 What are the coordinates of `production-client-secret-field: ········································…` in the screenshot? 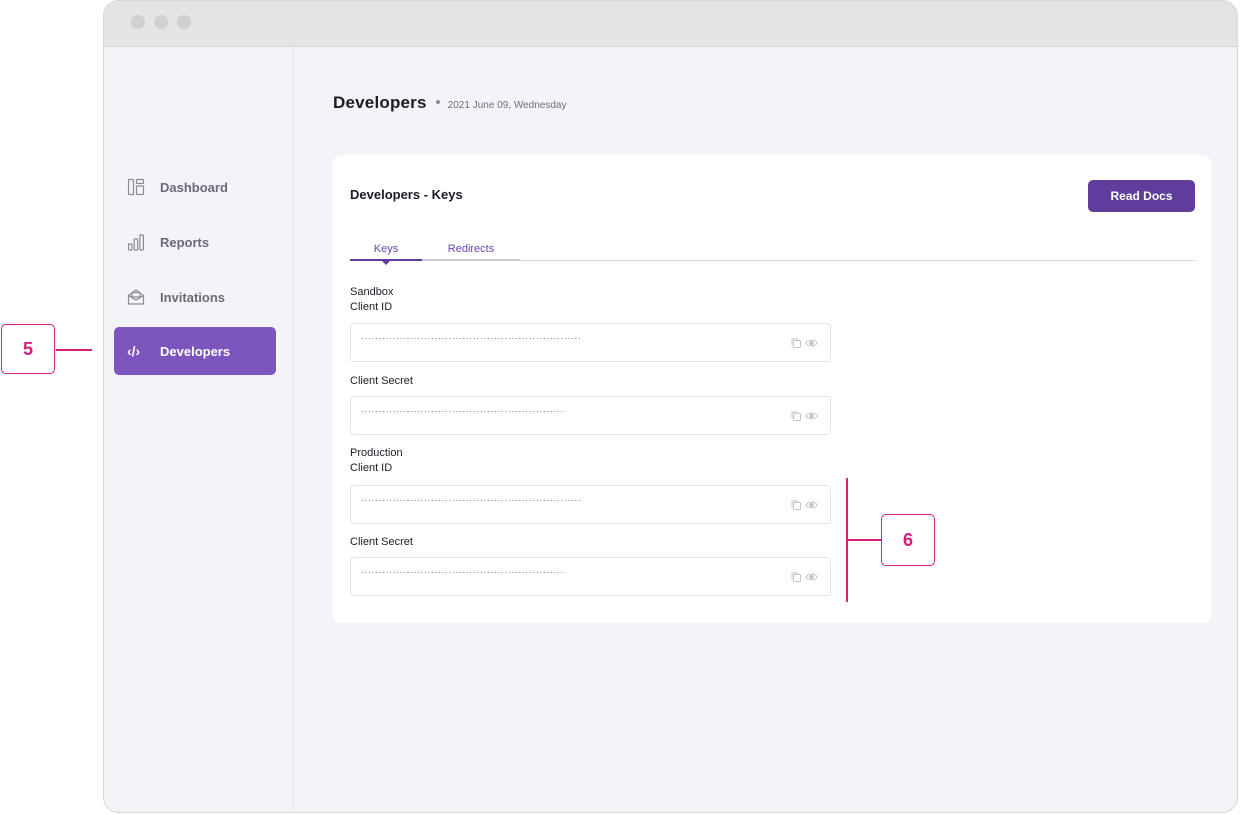 It's located at (590, 576).